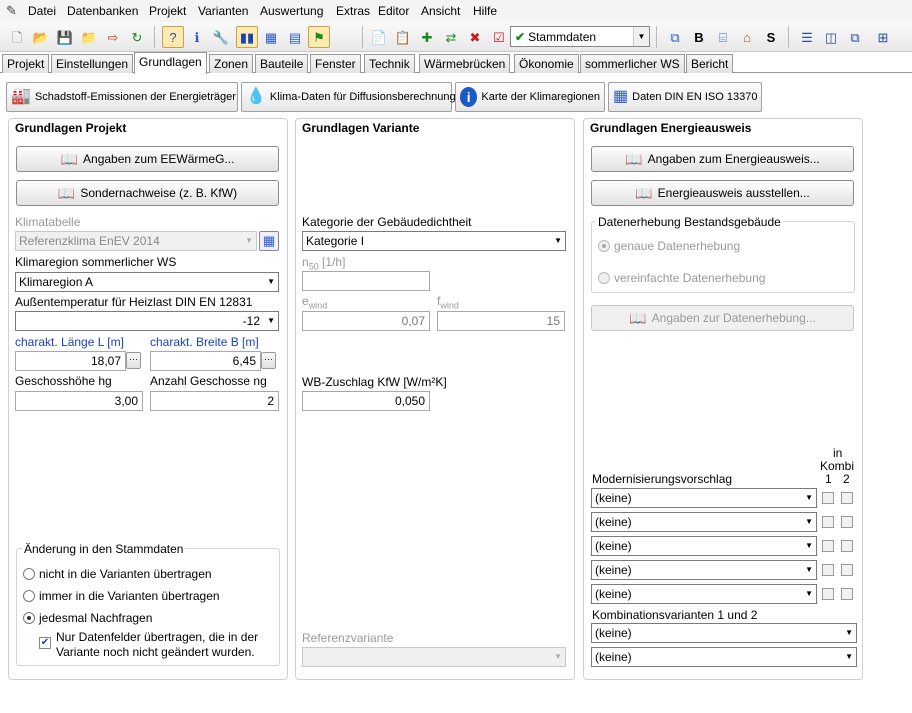 The height and width of the screenshot is (713, 912). Describe the element at coordinates (221, 37) in the screenshot. I see `wrench-icon: 🔧` at that location.